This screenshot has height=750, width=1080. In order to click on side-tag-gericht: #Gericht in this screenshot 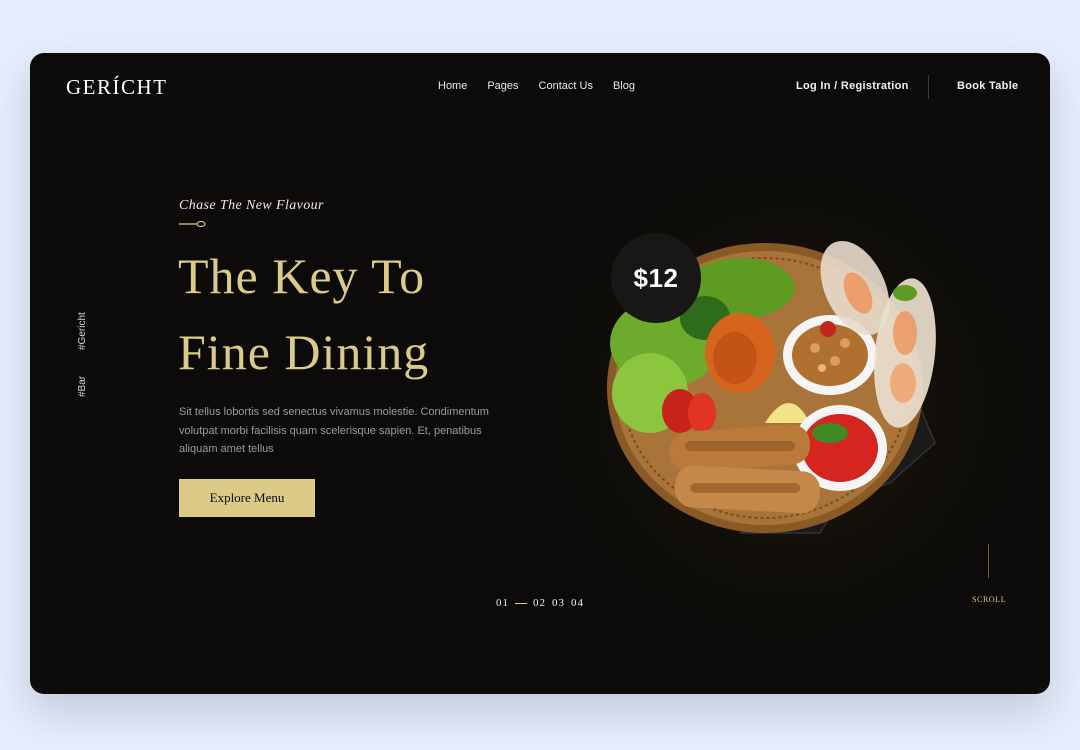, I will do `click(82, 331)`.